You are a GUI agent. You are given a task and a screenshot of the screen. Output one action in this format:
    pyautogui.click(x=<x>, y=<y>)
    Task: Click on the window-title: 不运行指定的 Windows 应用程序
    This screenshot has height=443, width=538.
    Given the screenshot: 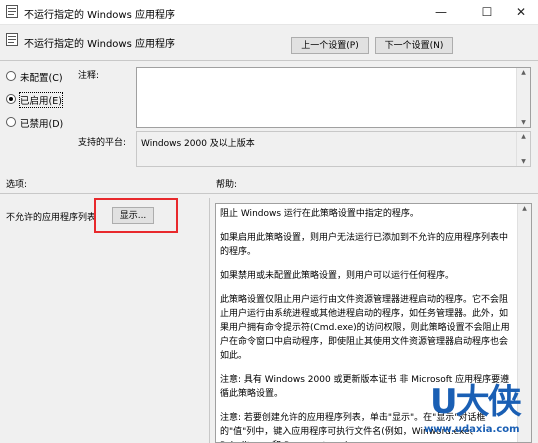 What is the action you would take?
    pyautogui.click(x=99, y=15)
    